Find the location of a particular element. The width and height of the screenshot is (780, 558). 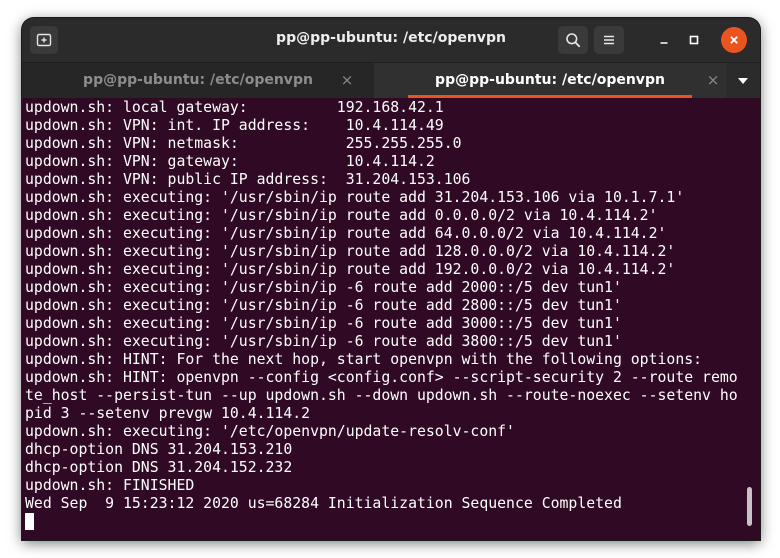

close-icon is located at coordinates (734, 40).